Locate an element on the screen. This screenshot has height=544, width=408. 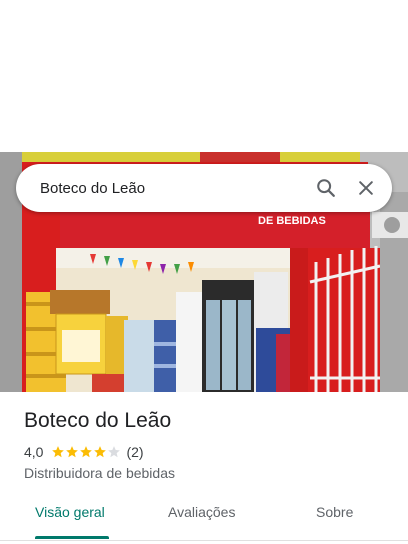
review-count: (2) is located at coordinates (134, 452).